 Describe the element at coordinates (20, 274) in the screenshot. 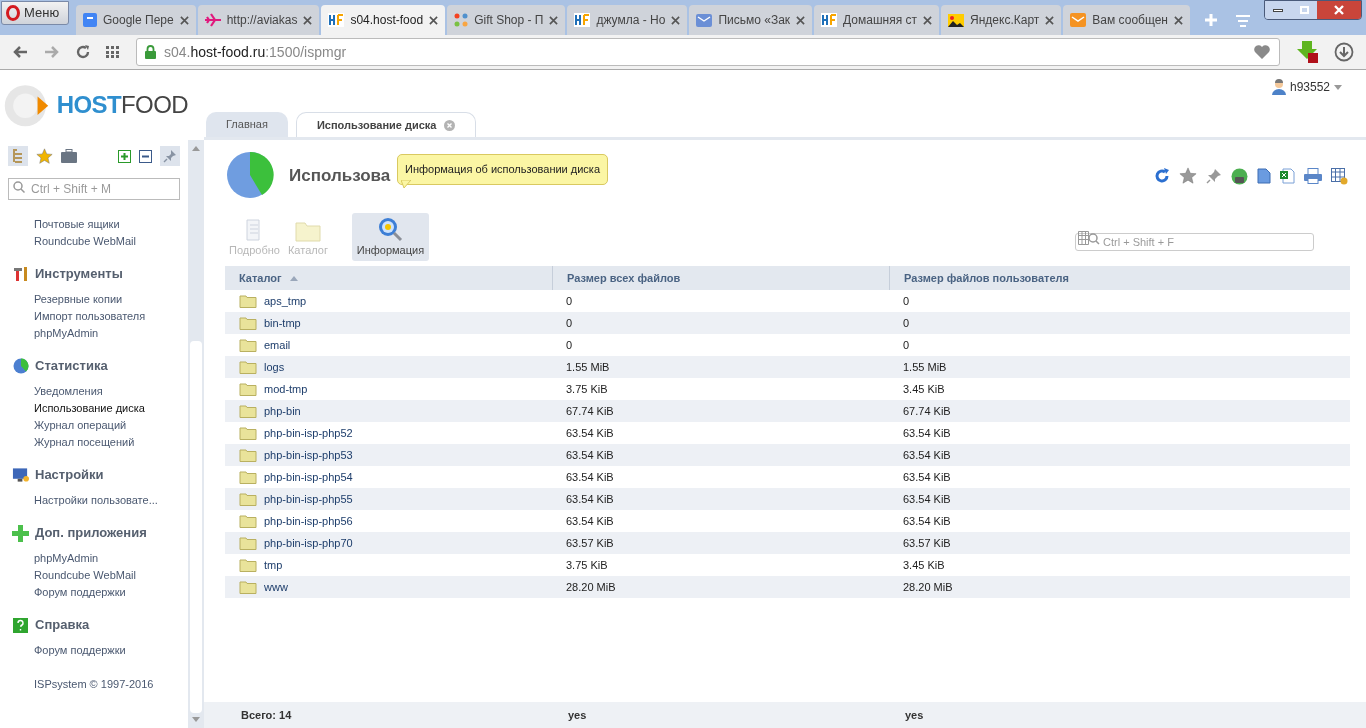

I see `tools-icon` at that location.